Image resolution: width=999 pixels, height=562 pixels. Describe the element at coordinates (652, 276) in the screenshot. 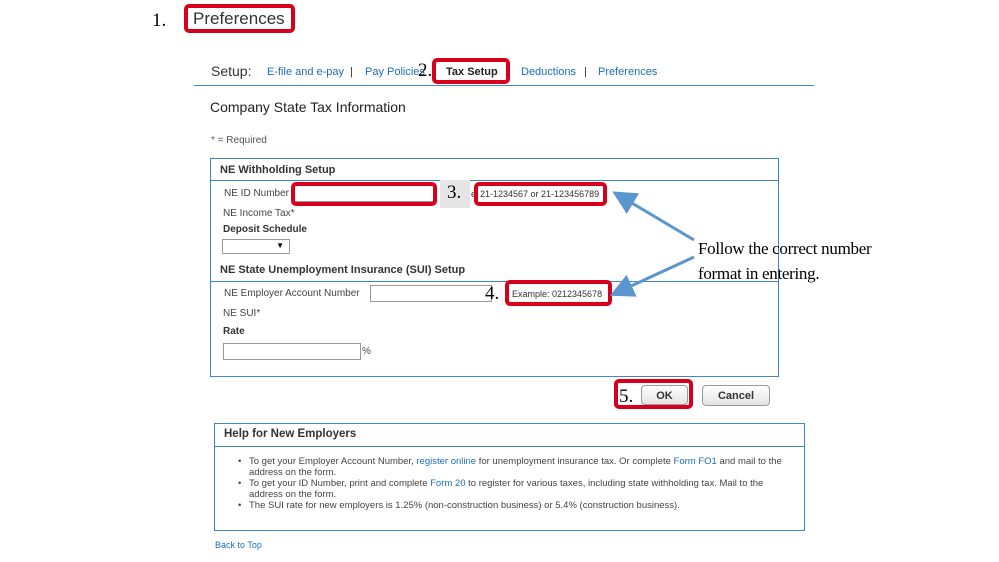

I see `arrow-to-employer-example-icon` at that location.